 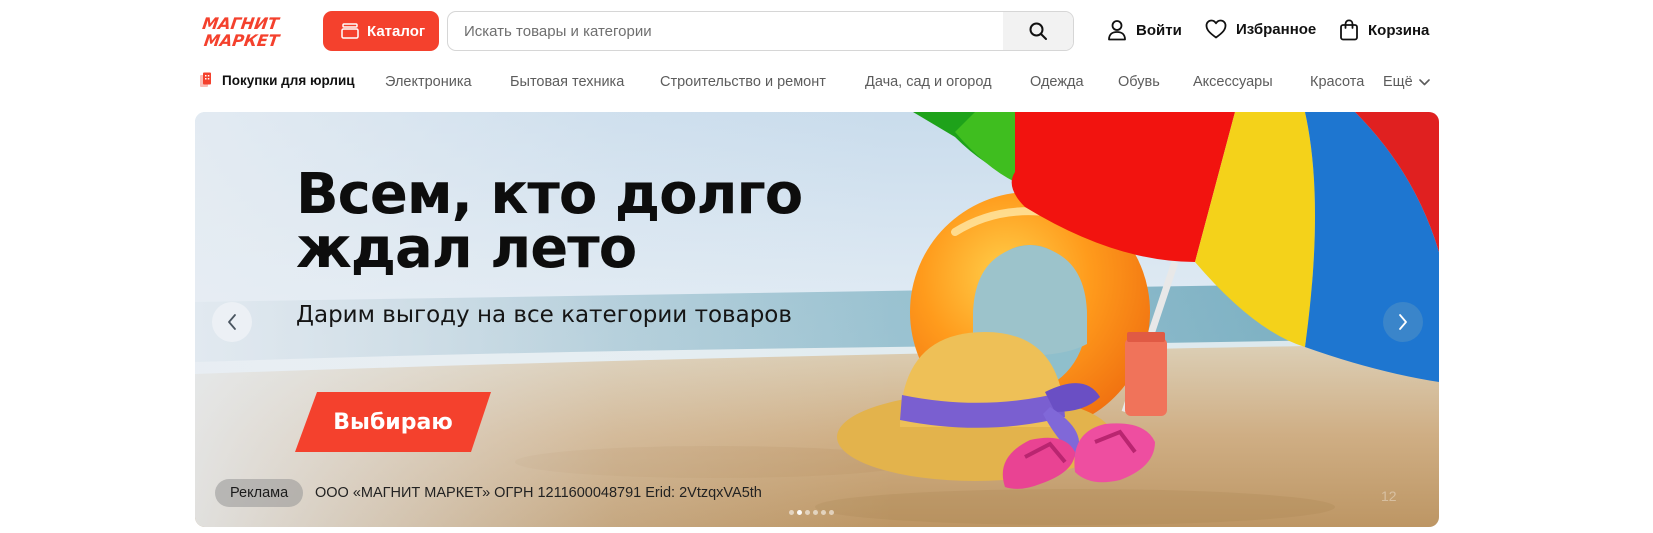 I want to click on nav-item-accessories: Аксессуары, so click(x=1233, y=82).